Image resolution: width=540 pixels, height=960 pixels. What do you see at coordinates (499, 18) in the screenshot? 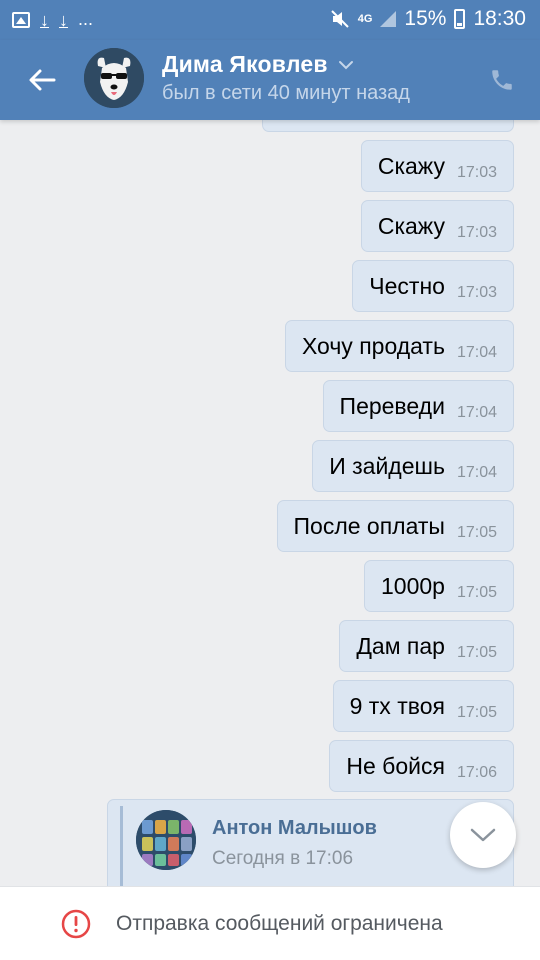
I see `clock: 18:30` at bounding box center [499, 18].